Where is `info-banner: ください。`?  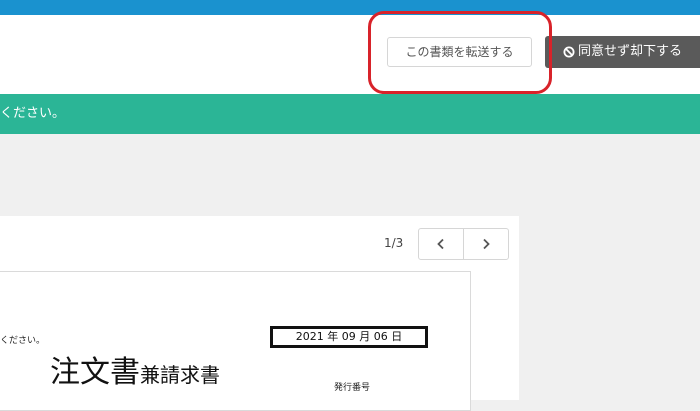 info-banner: ください。 is located at coordinates (350, 114).